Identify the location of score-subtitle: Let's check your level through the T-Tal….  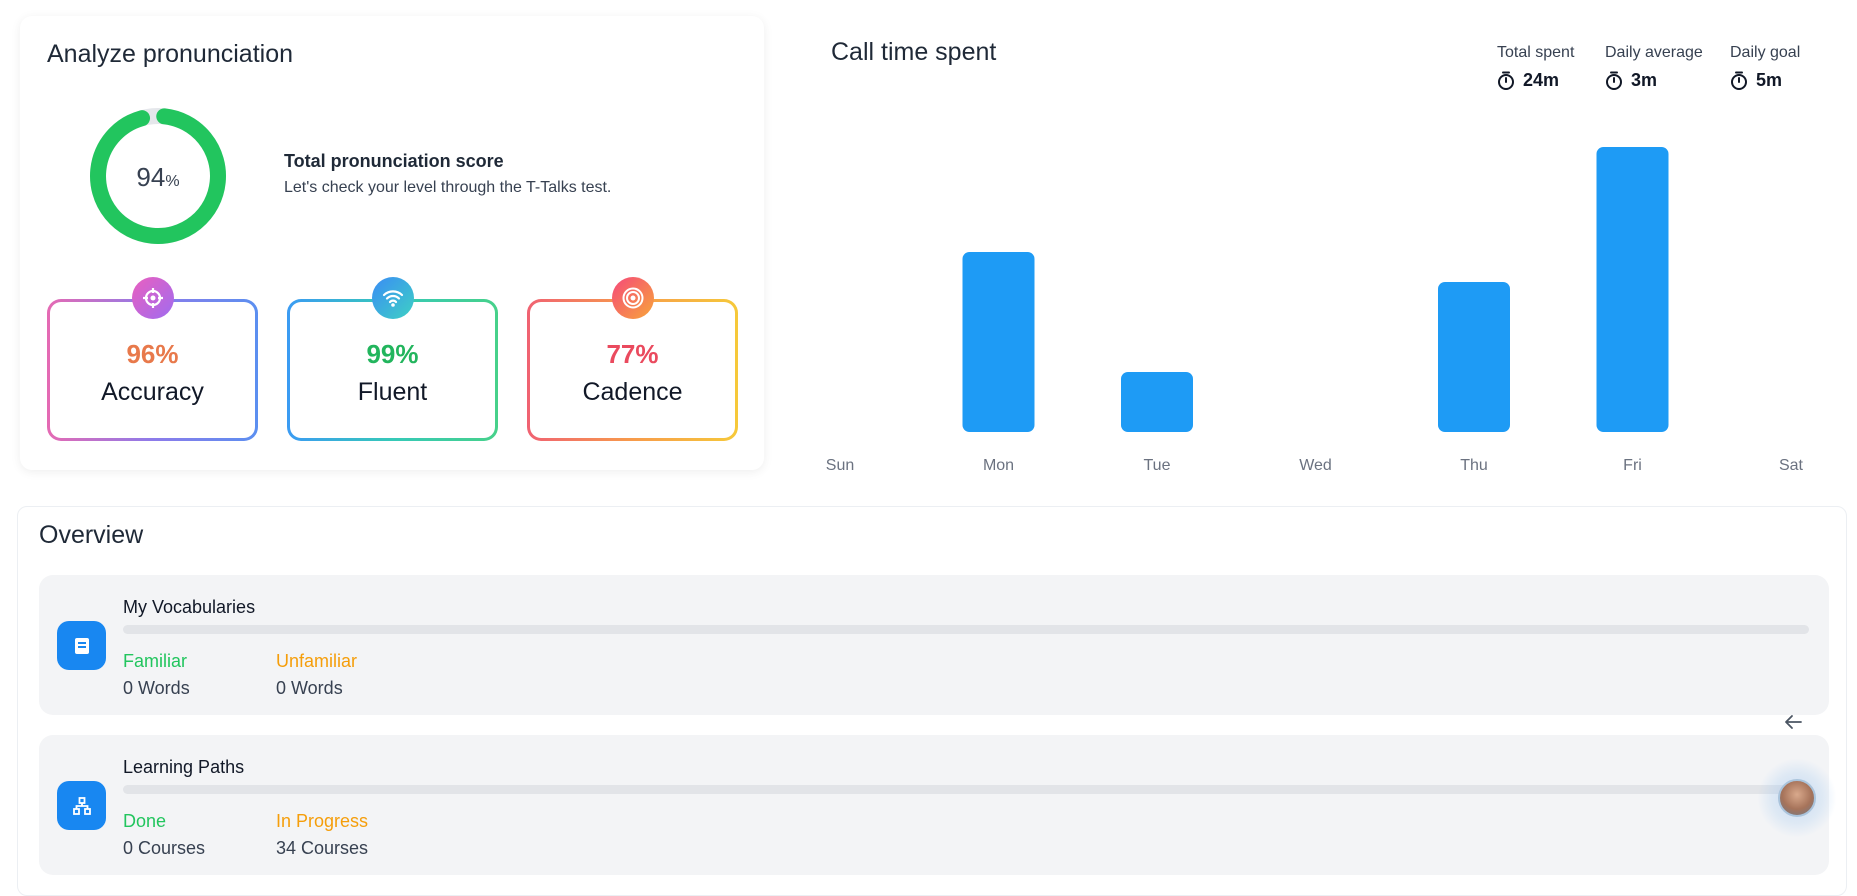
(448, 187).